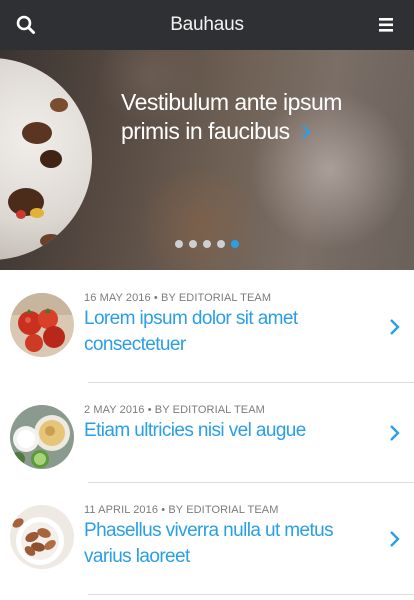 The width and height of the screenshot is (414, 600). I want to click on article-thumbnail-almonds, so click(42, 537).